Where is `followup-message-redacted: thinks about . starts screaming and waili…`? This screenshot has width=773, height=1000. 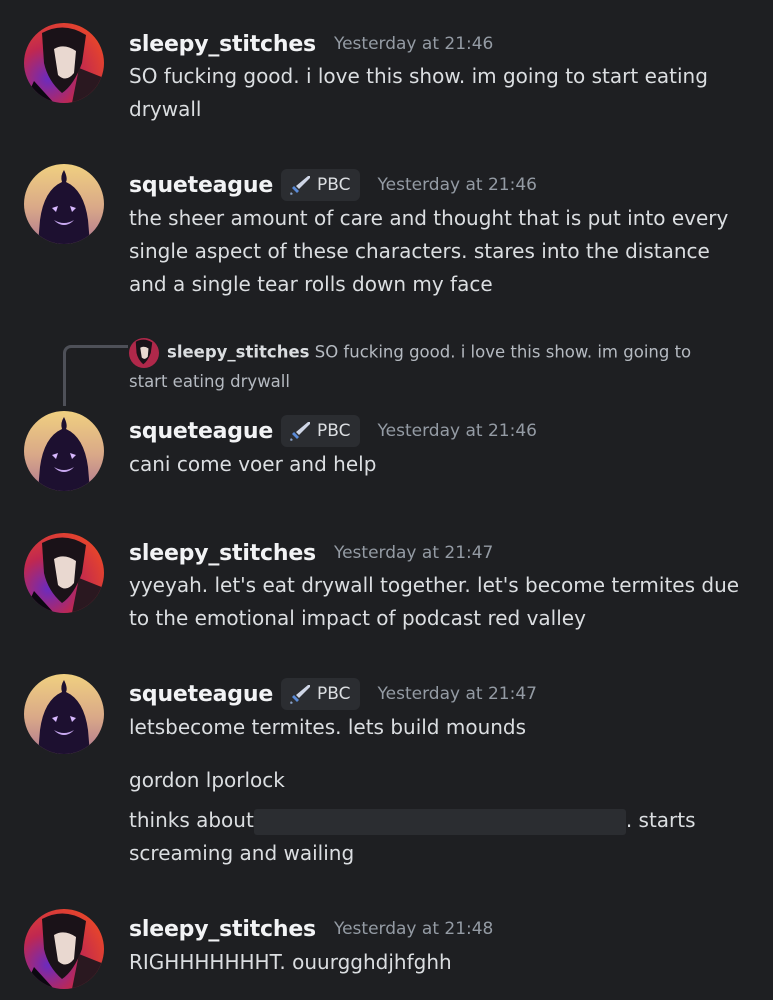
followup-message-redacted: thinks about . starts screaming and waili… is located at coordinates (441, 837).